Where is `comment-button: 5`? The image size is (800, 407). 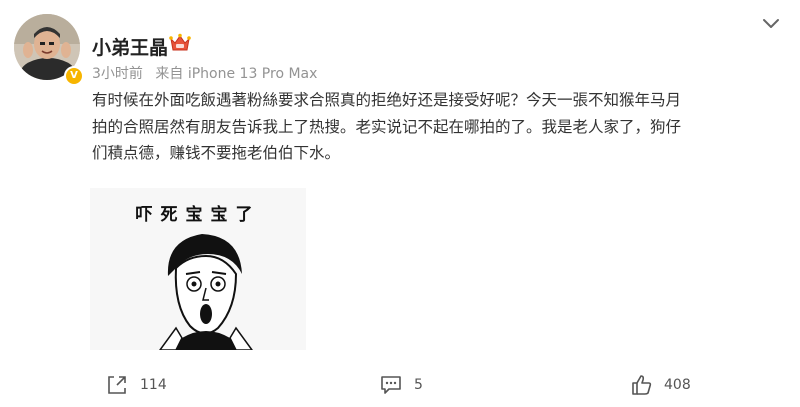 comment-button: 5 is located at coordinates (401, 385).